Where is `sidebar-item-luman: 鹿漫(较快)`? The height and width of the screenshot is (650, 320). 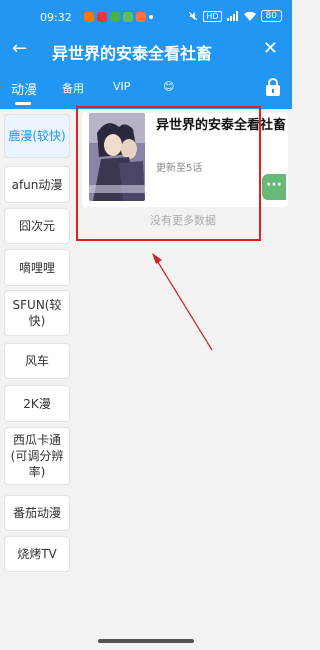
sidebar-item-luman: 鹿漫(较快) is located at coordinates (37, 136).